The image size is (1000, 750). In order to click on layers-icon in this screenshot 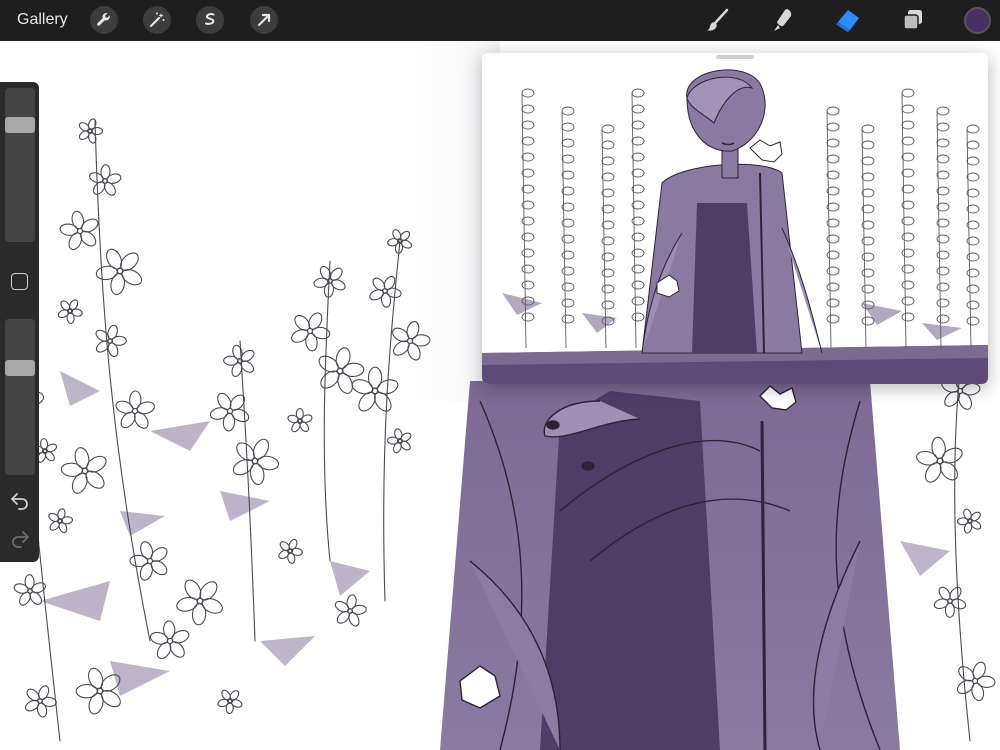, I will do `click(912, 20)`.